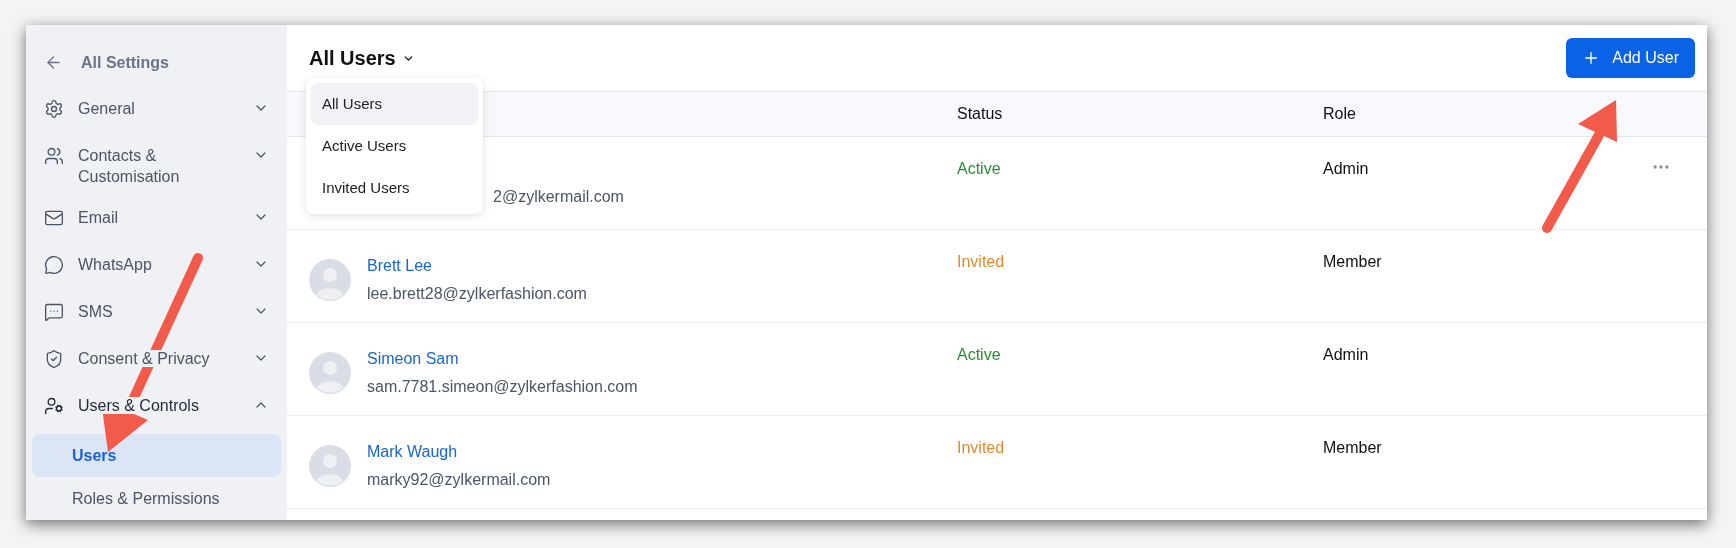  I want to click on sidebar-item: WhatsApp, so click(156, 269).